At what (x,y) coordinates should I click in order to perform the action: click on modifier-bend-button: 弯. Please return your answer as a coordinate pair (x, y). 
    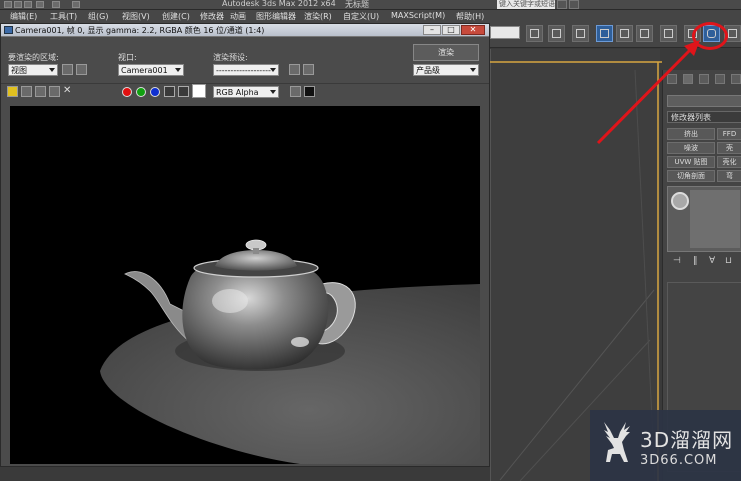
    Looking at the image, I should click on (729, 176).